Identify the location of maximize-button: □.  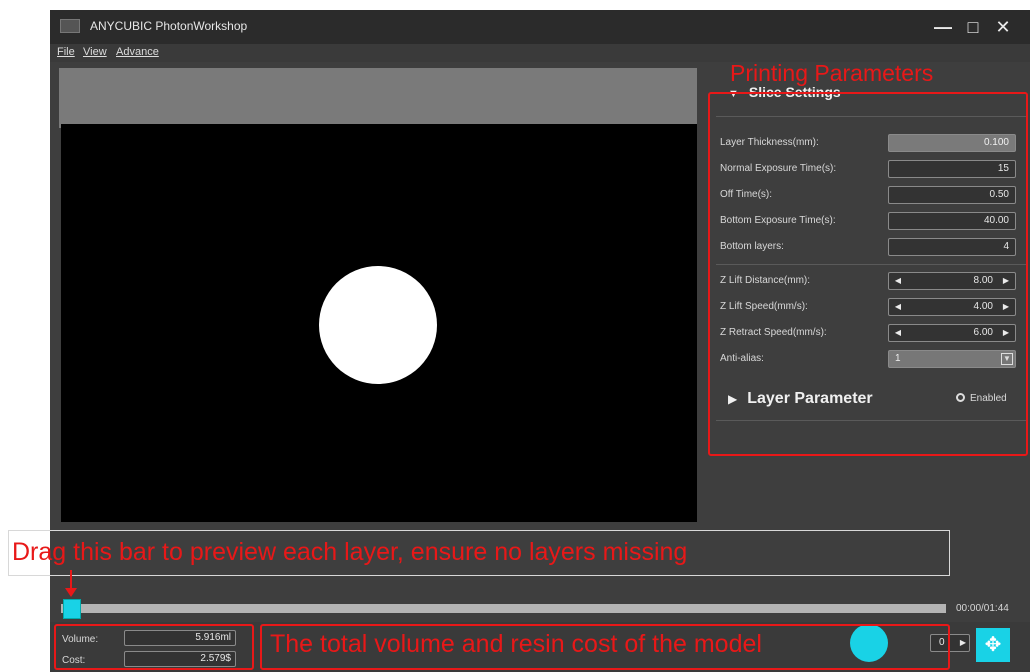
(973, 27).